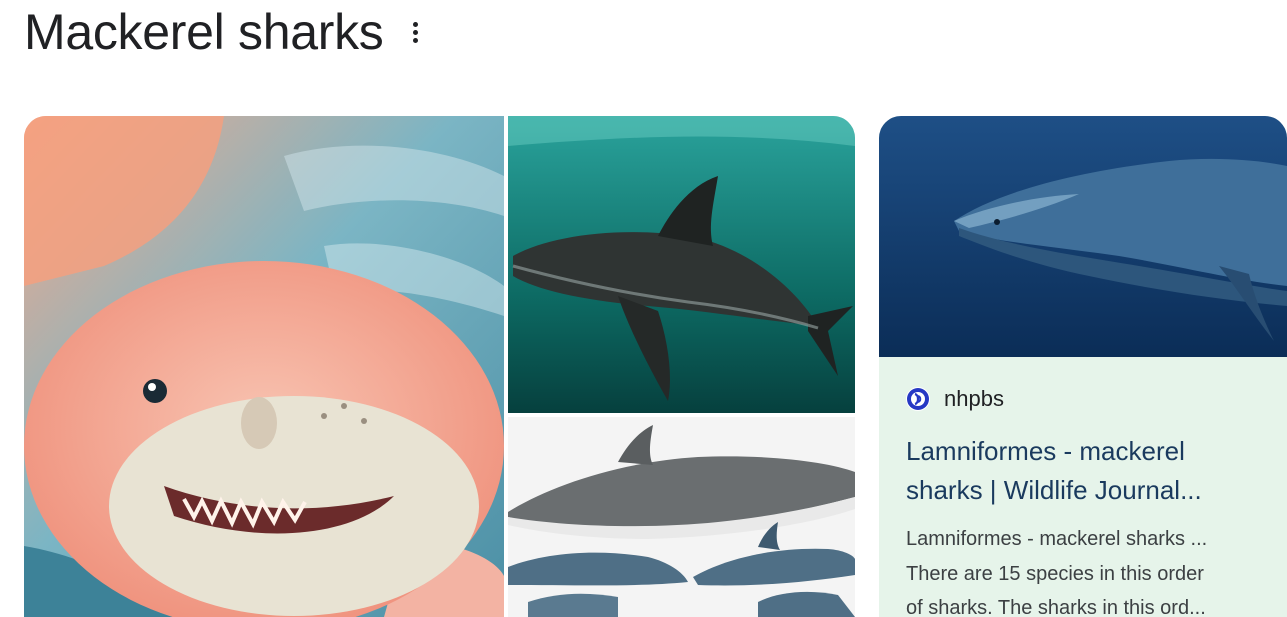 This screenshot has height=617, width=1287. I want to click on title-row: Mackerel sharks, so click(225, 32).